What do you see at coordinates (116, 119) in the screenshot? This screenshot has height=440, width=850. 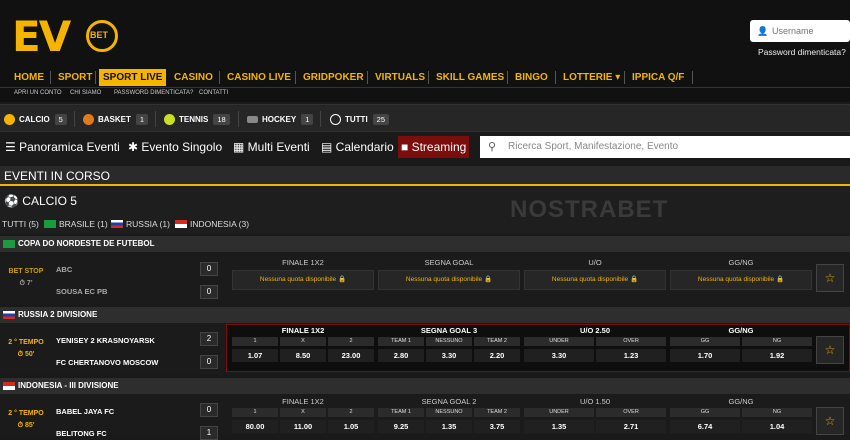 I see `sport-basket: BASKET 1` at bounding box center [116, 119].